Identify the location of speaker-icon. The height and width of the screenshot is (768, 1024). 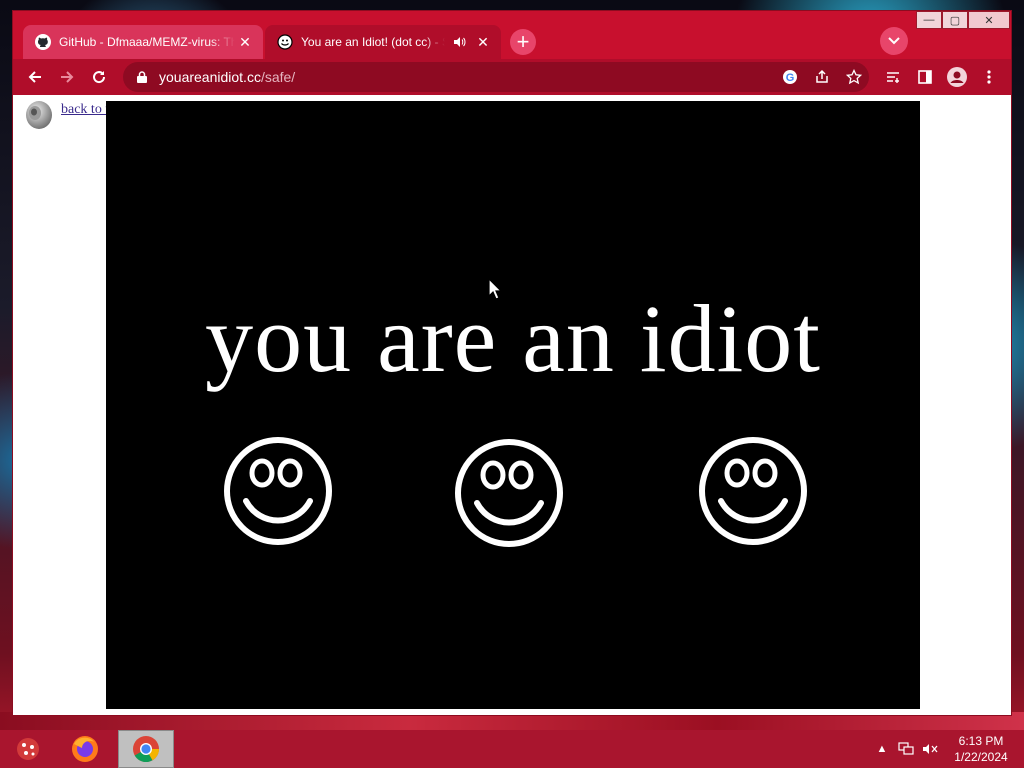
(38, 115).